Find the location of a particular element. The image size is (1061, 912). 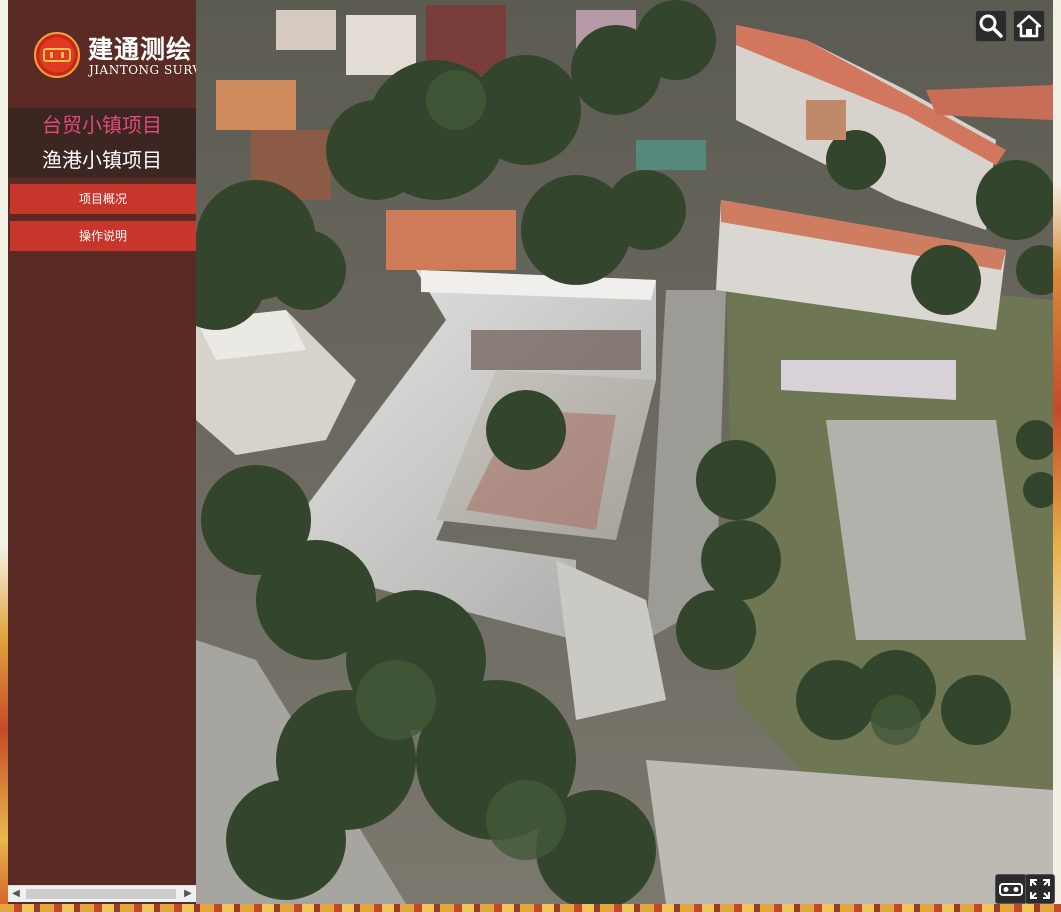

sidebar-horizontal-scrollbar: ◀ ▶ is located at coordinates (102, 893).